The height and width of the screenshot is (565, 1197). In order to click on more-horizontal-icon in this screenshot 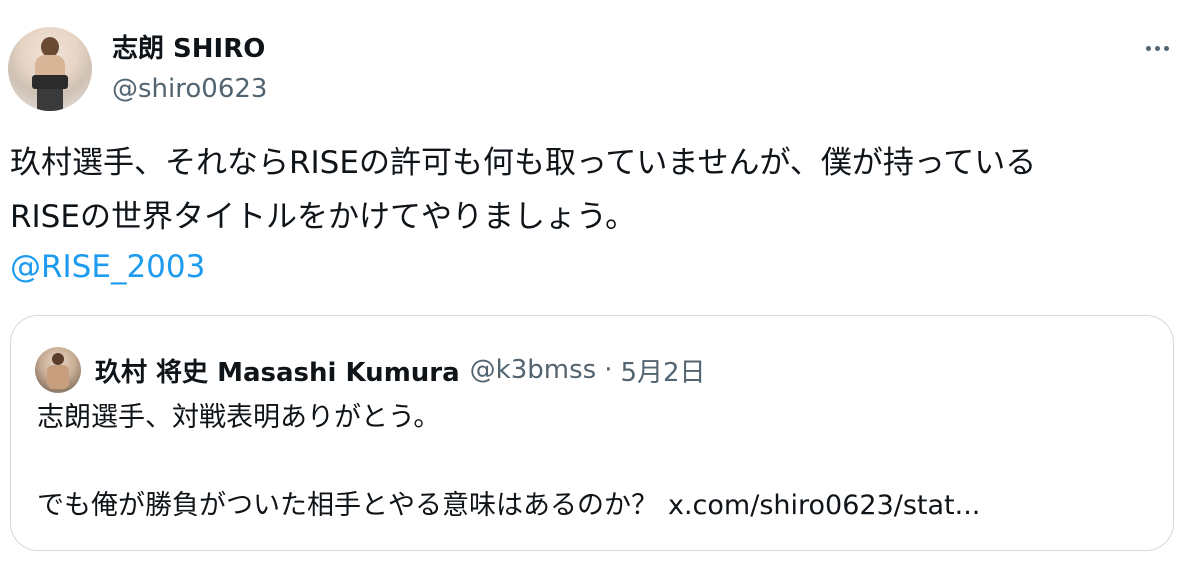, I will do `click(1157, 48)`.